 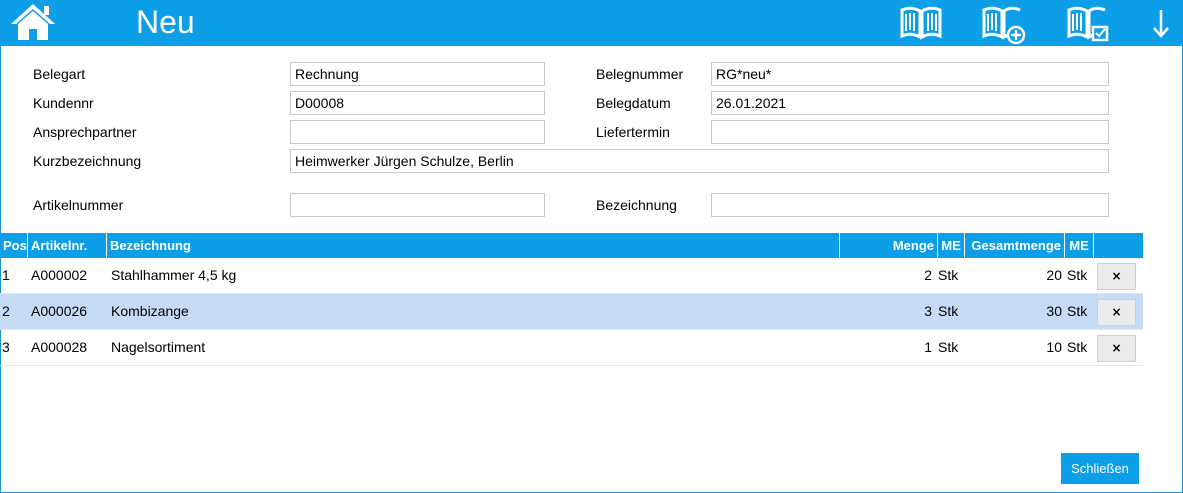 What do you see at coordinates (165, 22) in the screenshot?
I see `page-title: Neu` at bounding box center [165, 22].